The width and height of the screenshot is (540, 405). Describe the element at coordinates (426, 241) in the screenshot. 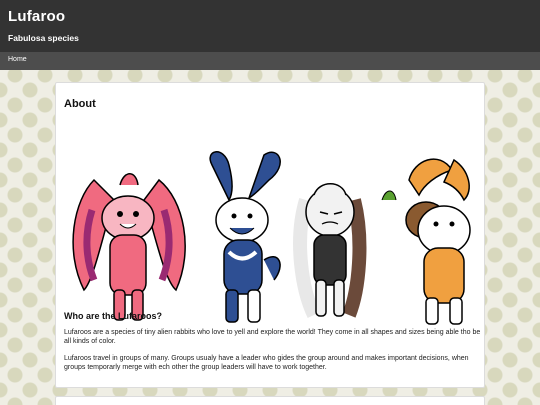

I see `orange-lufaroo-icon` at that location.